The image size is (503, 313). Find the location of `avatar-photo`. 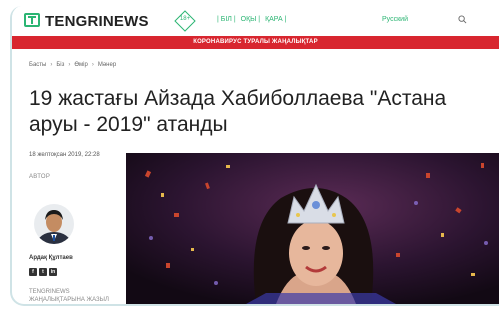

avatar-photo is located at coordinates (54, 224).